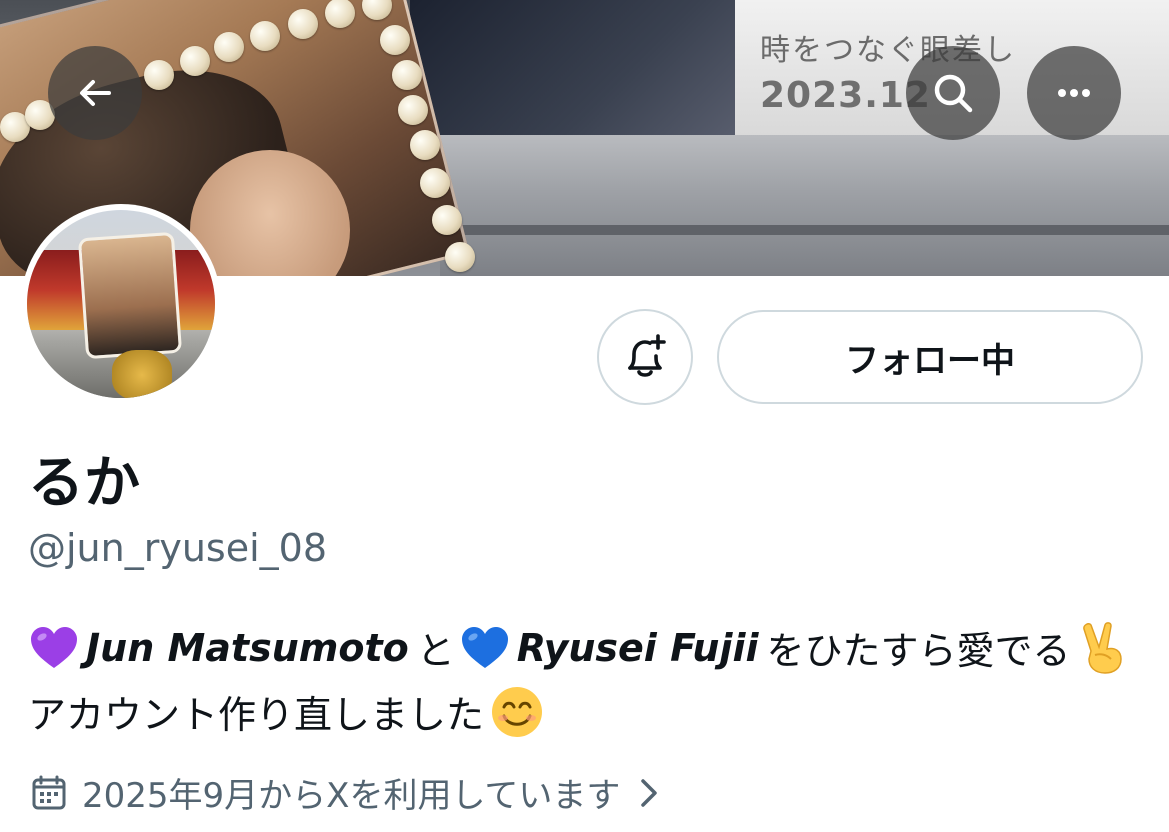 The image size is (1169, 832). I want to click on bio-line-2: アカウント作り直しました, so click(286, 711).